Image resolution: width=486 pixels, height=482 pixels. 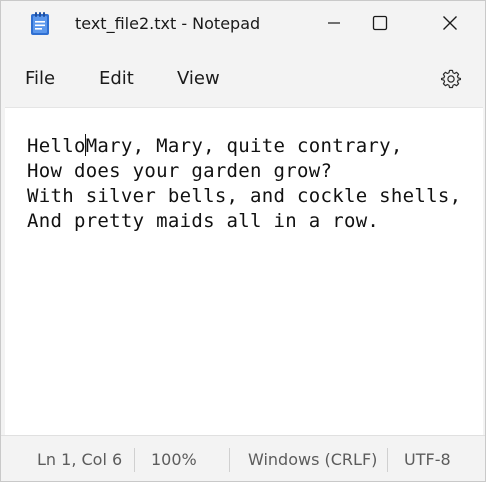 I want to click on close-icon, so click(x=450, y=23).